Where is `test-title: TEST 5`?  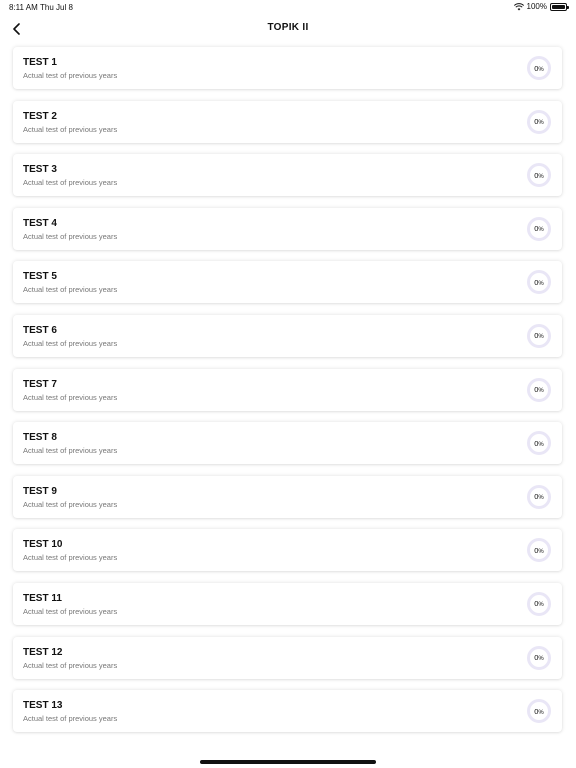 test-title: TEST 5 is located at coordinates (40, 277).